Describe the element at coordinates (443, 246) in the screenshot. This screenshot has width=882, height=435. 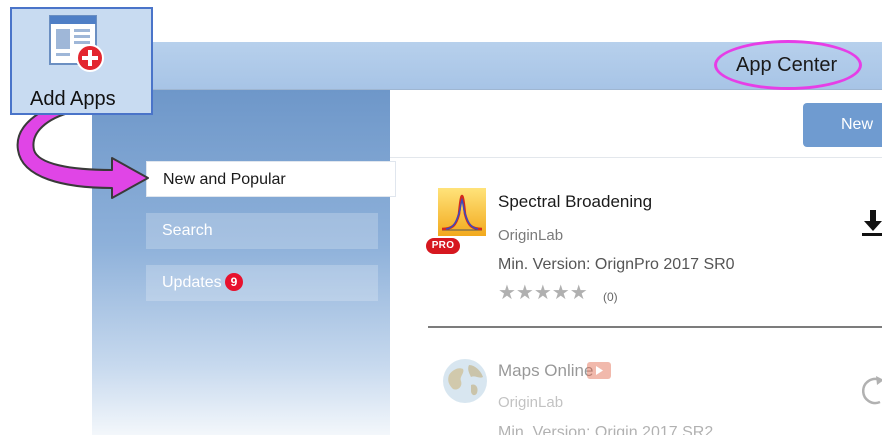
I see `pro-badge: PRO` at that location.